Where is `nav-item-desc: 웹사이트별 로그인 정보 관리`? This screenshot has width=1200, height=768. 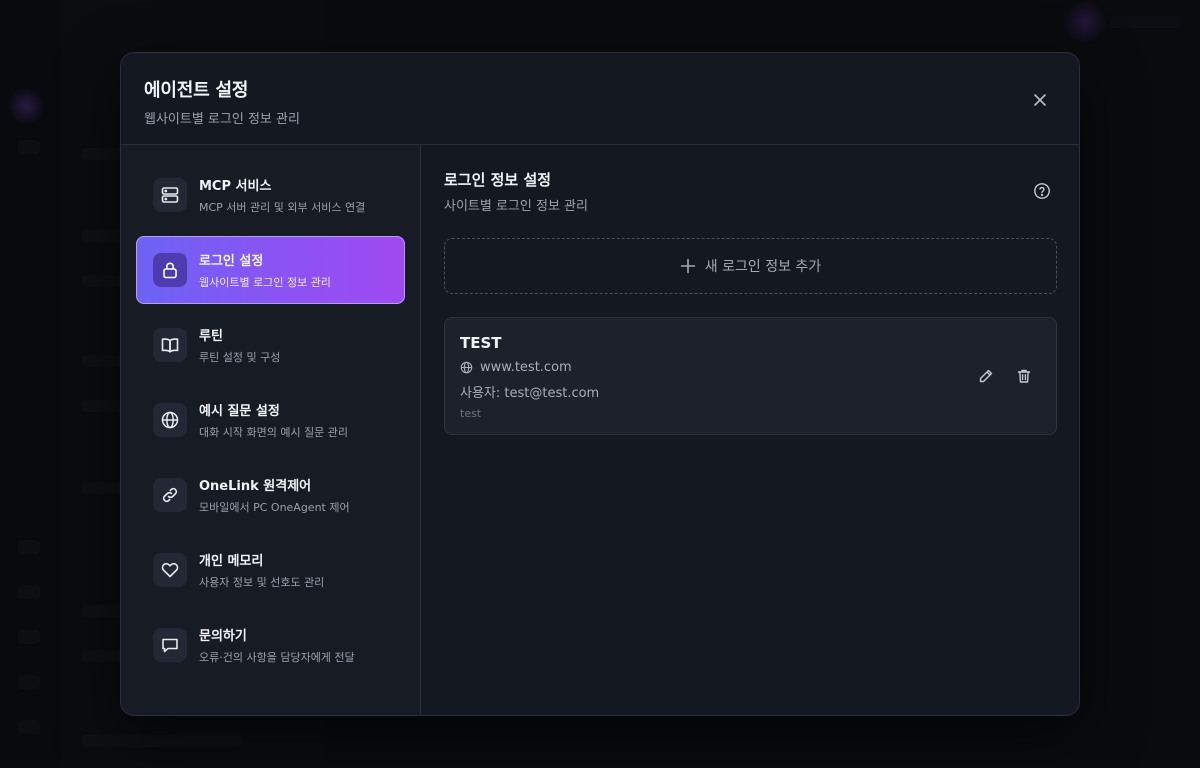
nav-item-desc: 웹사이트별 로그인 정보 관리 is located at coordinates (265, 282).